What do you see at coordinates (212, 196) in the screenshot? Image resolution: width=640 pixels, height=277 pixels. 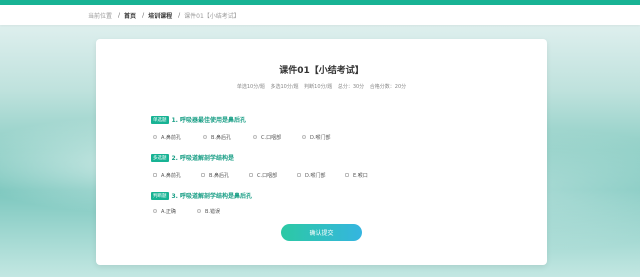 I see `question-text: 3. 呼吸道解剖学结构是鼻后孔` at bounding box center [212, 196].